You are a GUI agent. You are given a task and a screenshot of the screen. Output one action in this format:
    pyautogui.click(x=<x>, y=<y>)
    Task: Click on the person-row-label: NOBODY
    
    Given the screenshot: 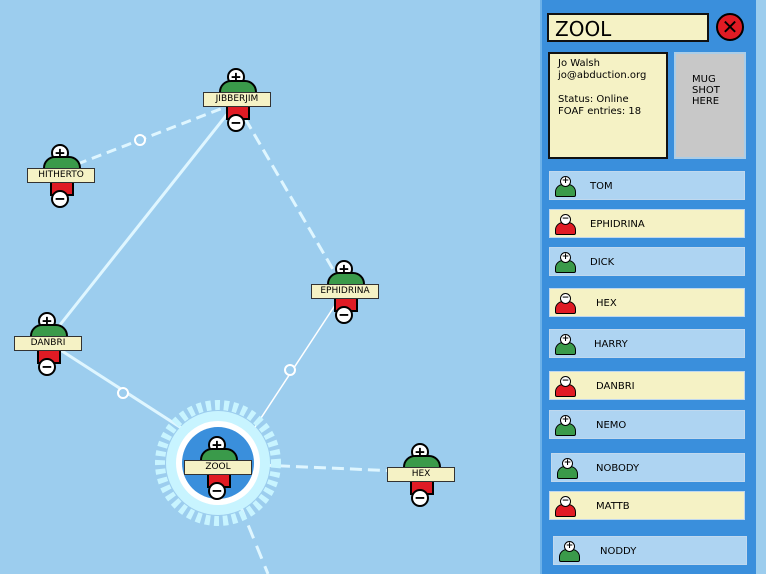 What is the action you would take?
    pyautogui.click(x=618, y=468)
    